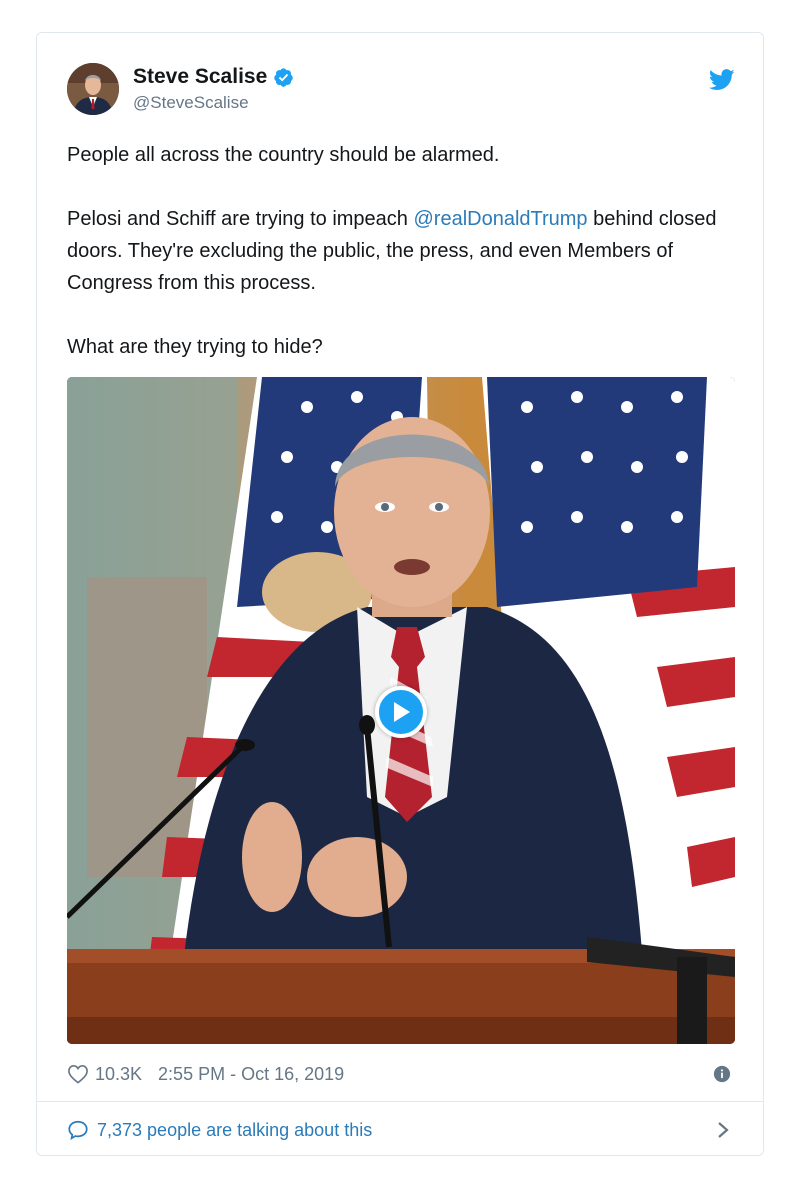 This screenshot has width=800, height=1192. I want to click on author-info: Steve Scalise @SteveScalise, so click(213, 89).